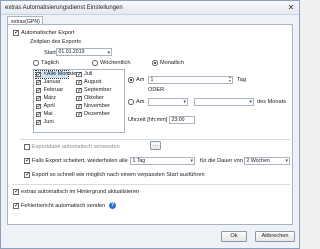  What do you see at coordinates (178, 119) in the screenshot?
I see `time-value: 23:00` at bounding box center [178, 119].